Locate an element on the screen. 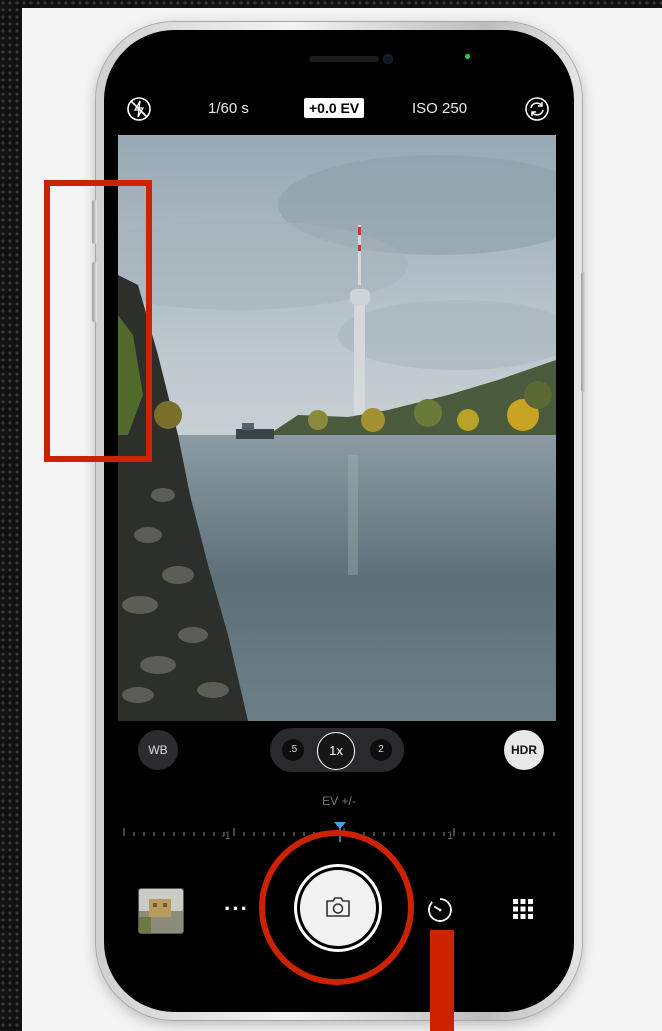 The image size is (662, 1031). ev-slider-thumb-icon is located at coordinates (340, 825).